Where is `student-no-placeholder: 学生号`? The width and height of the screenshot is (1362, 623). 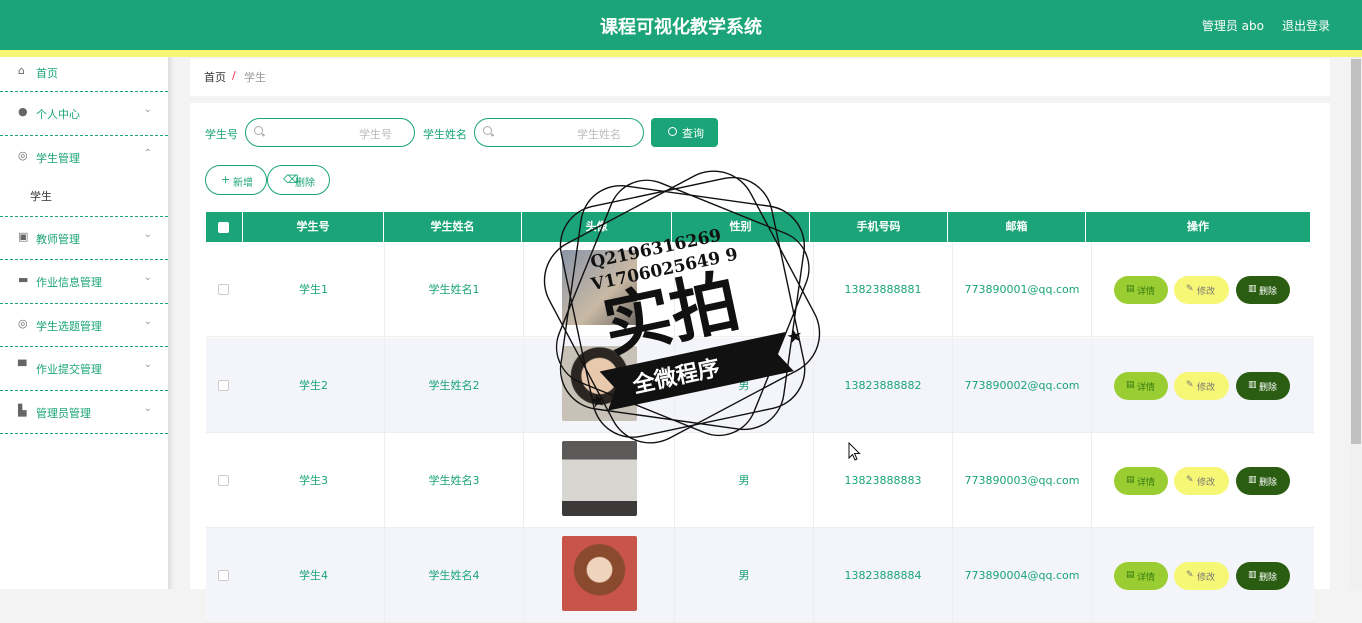
student-no-placeholder: 学生号 is located at coordinates (375, 134).